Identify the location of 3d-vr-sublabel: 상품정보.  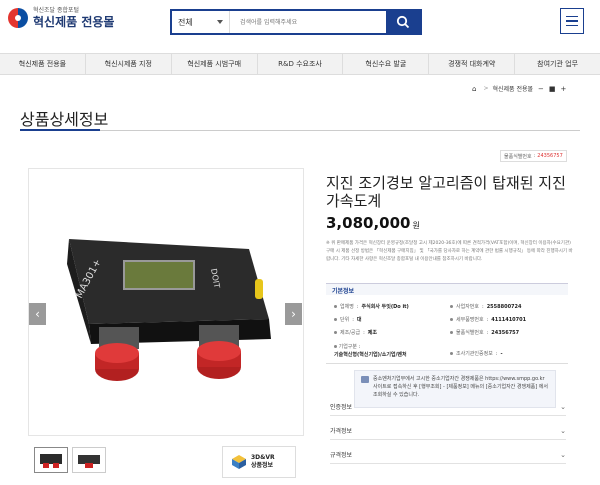
(262, 465).